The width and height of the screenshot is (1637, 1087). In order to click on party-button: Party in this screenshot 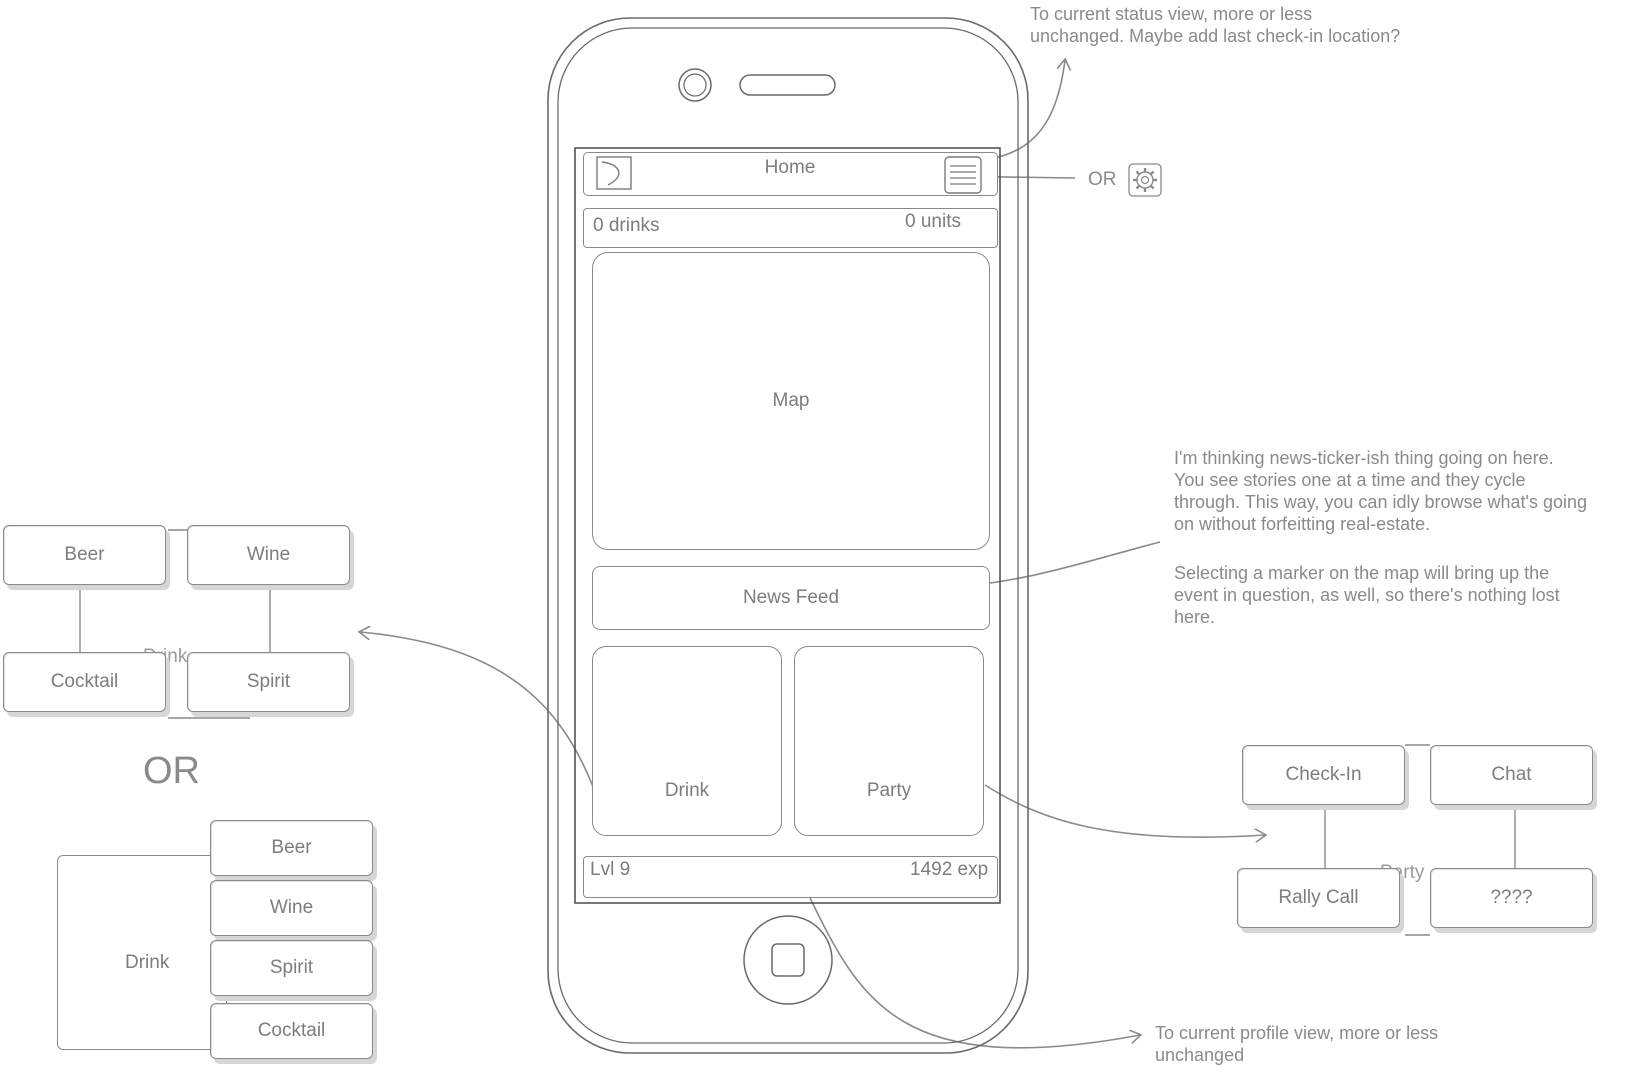, I will do `click(889, 741)`.